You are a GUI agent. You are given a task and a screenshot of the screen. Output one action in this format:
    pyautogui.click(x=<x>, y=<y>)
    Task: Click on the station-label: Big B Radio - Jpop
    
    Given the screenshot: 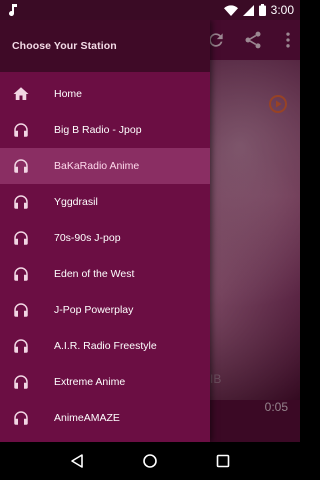 What is the action you would take?
    pyautogui.click(x=98, y=130)
    